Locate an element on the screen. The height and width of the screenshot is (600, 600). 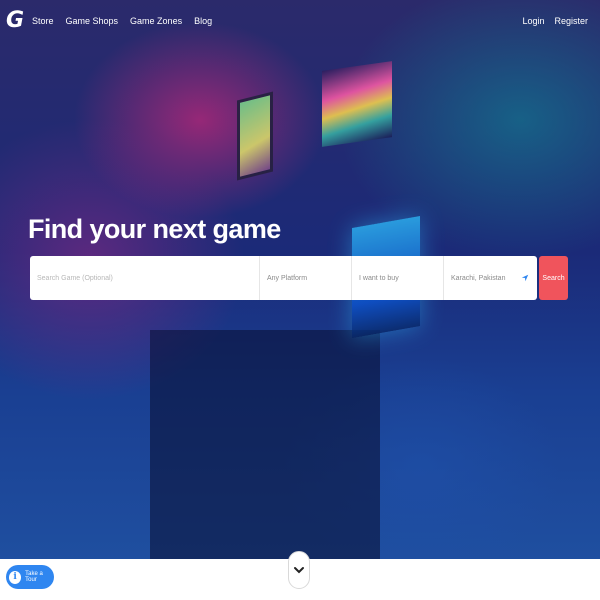
nav-item-store: Store is located at coordinates (43, 21).